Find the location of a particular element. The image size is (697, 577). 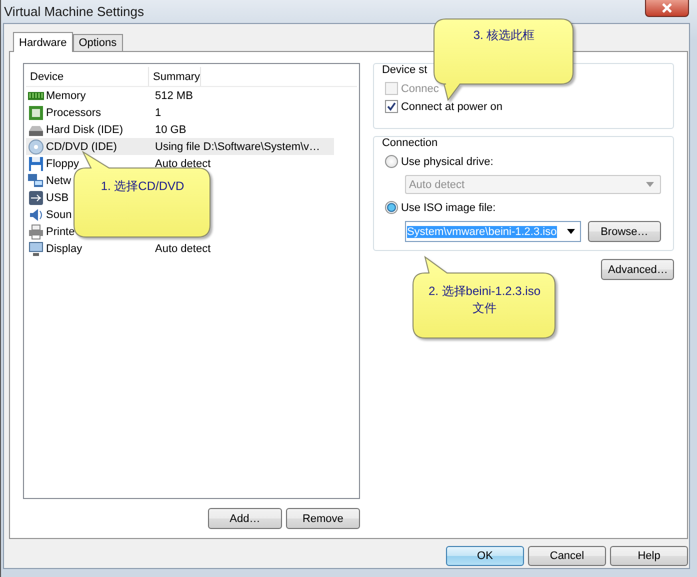

device-row: Printe is located at coordinates (50, 231).